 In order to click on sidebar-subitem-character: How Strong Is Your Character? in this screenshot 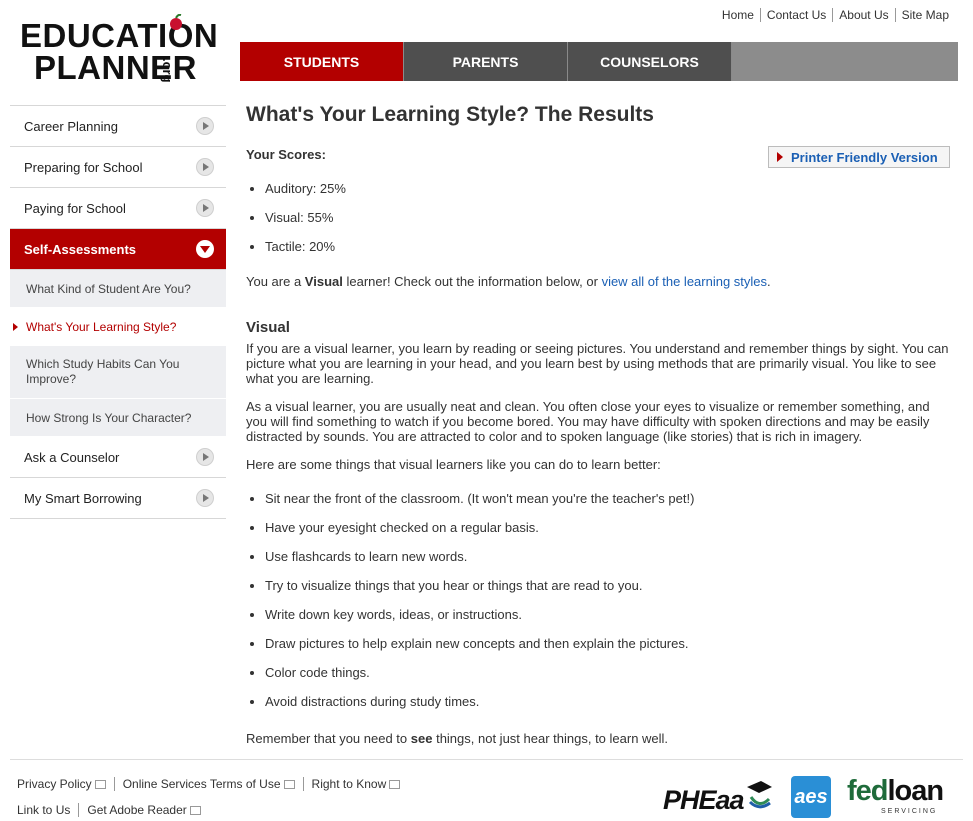, I will do `click(118, 418)`.